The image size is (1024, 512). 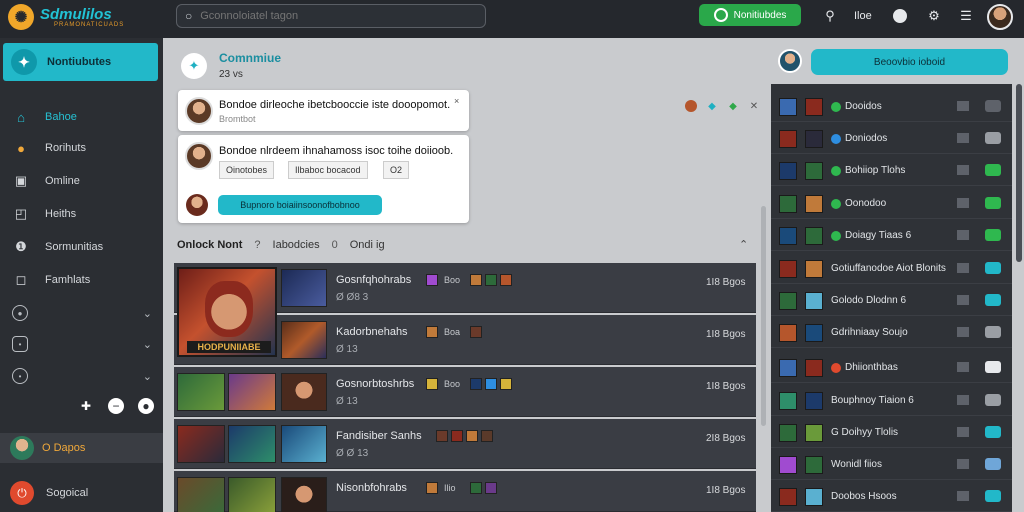 What do you see at coordinates (891, 106) in the screenshot?
I see `friend-row: Dooidos` at bounding box center [891, 106].